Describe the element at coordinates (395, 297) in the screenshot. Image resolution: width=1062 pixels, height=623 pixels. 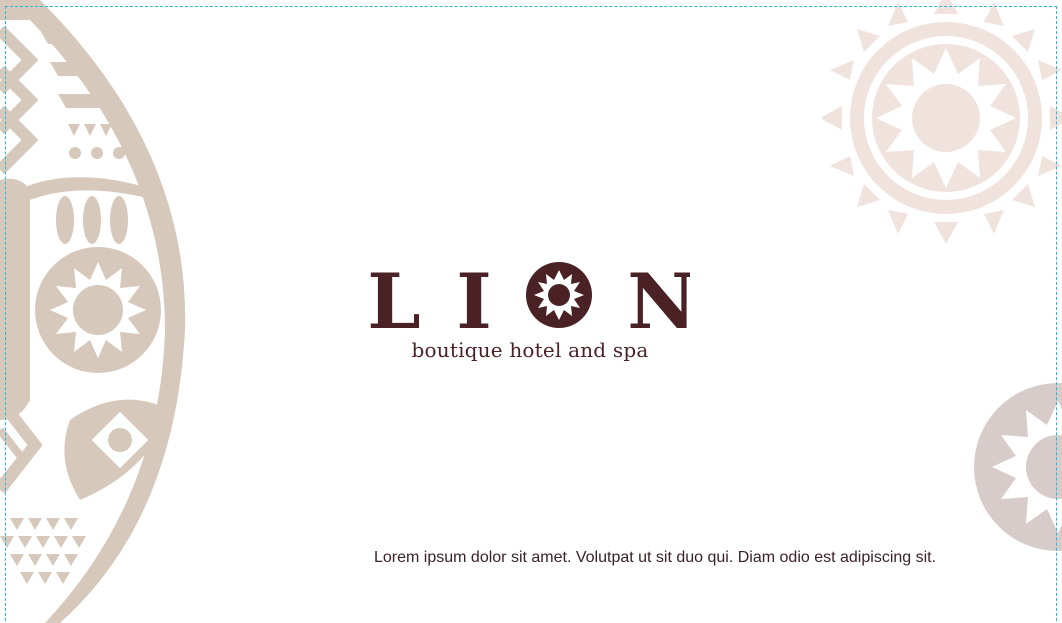
I see `logo-letter-l: L` at that location.